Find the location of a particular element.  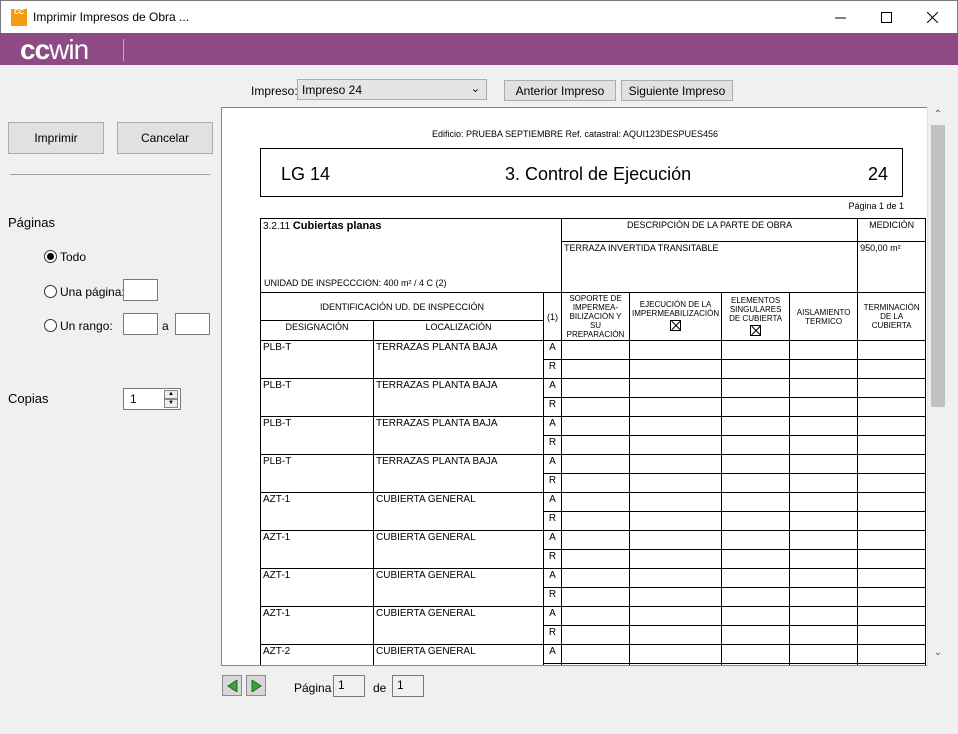

radio-one-page is located at coordinates (50, 291).